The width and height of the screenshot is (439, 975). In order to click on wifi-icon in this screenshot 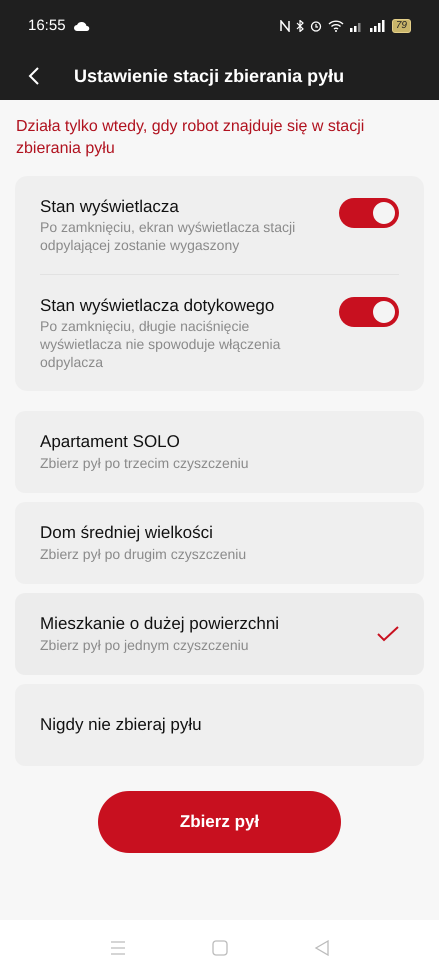, I will do `click(336, 26)`.